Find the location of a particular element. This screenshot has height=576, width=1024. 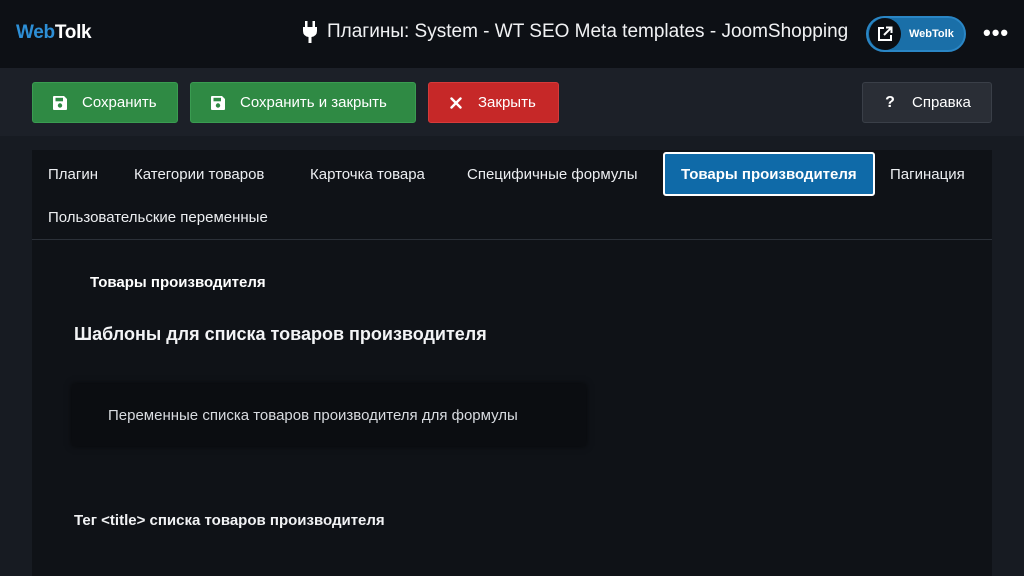

save-and-close-button: Сохранить и закрыть is located at coordinates (303, 102).